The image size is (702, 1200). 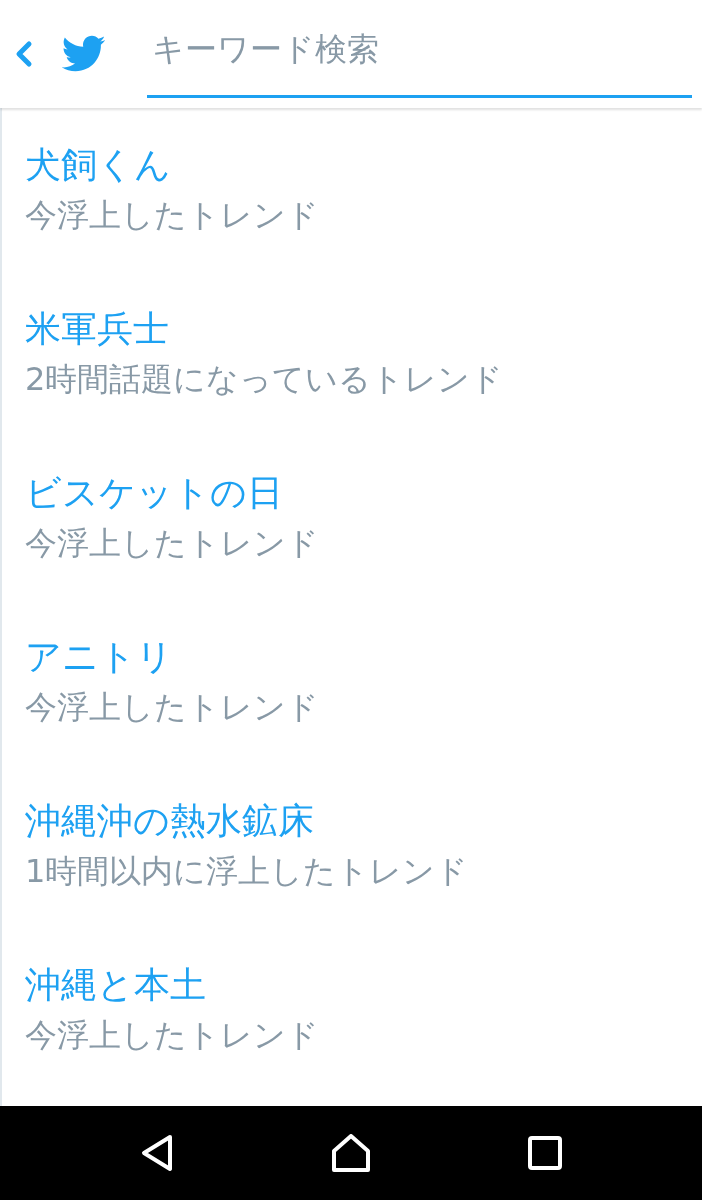 I want to click on search-field: キーワード検索, so click(x=419, y=59).